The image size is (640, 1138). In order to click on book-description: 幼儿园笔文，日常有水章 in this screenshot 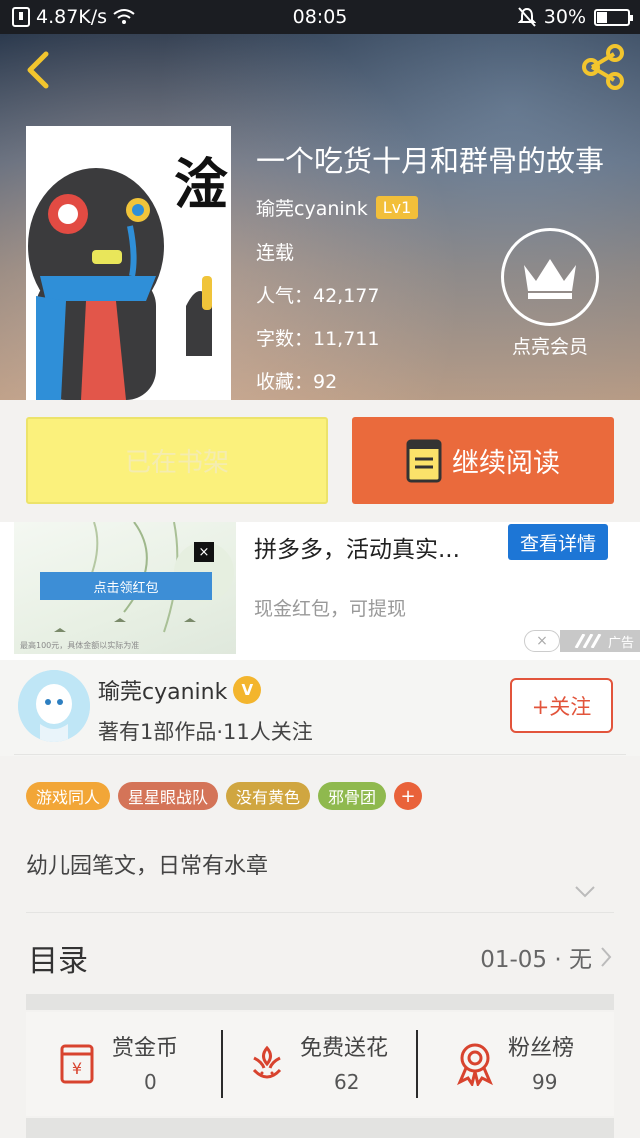, I will do `click(147, 866)`.